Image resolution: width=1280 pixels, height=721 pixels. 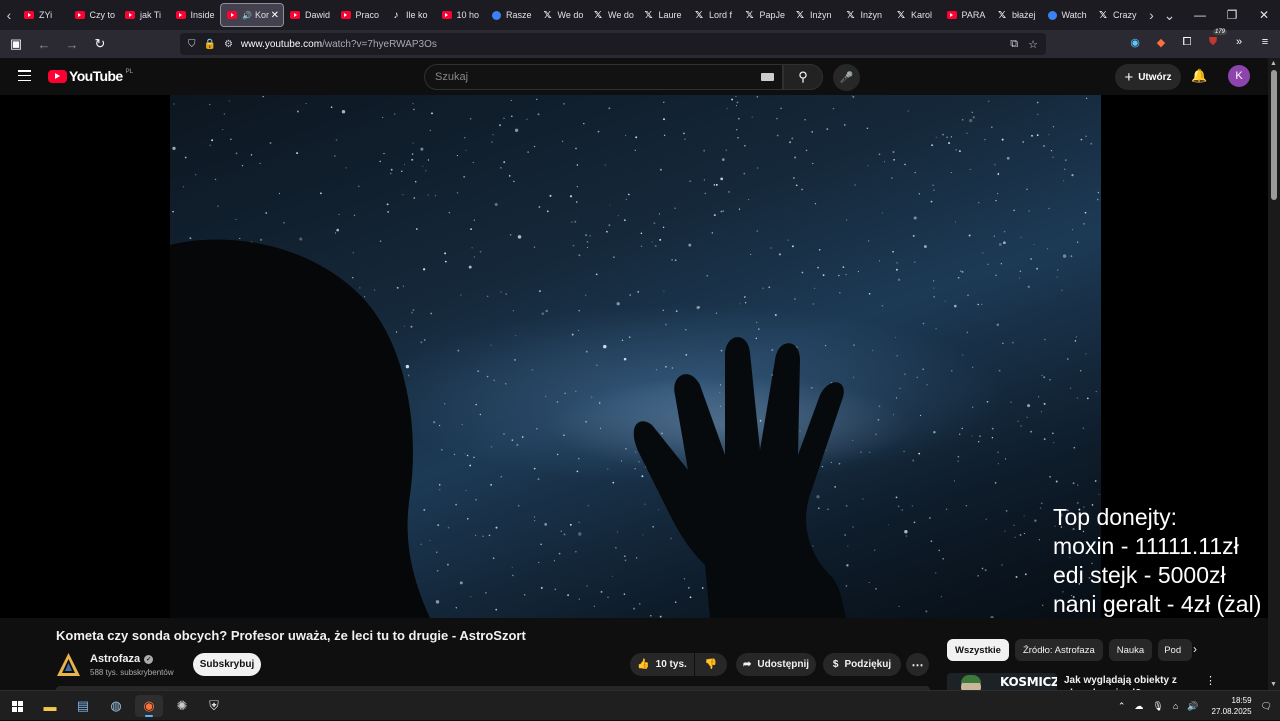 What do you see at coordinates (360, 15) in the screenshot?
I see `tab: Praco` at bounding box center [360, 15].